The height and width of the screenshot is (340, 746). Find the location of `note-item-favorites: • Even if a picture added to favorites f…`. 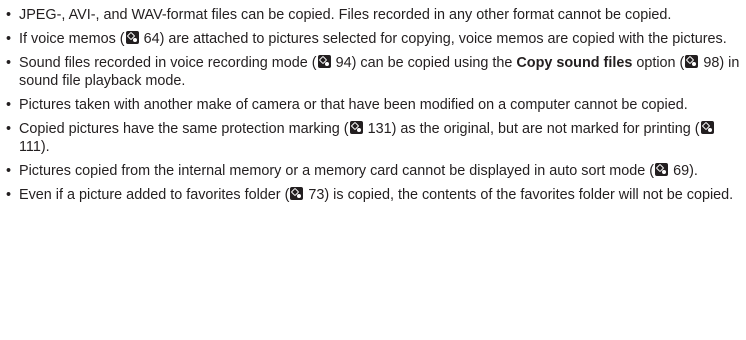

note-item-favorites: • Even if a picture added to favorites f… is located at coordinates (373, 195).